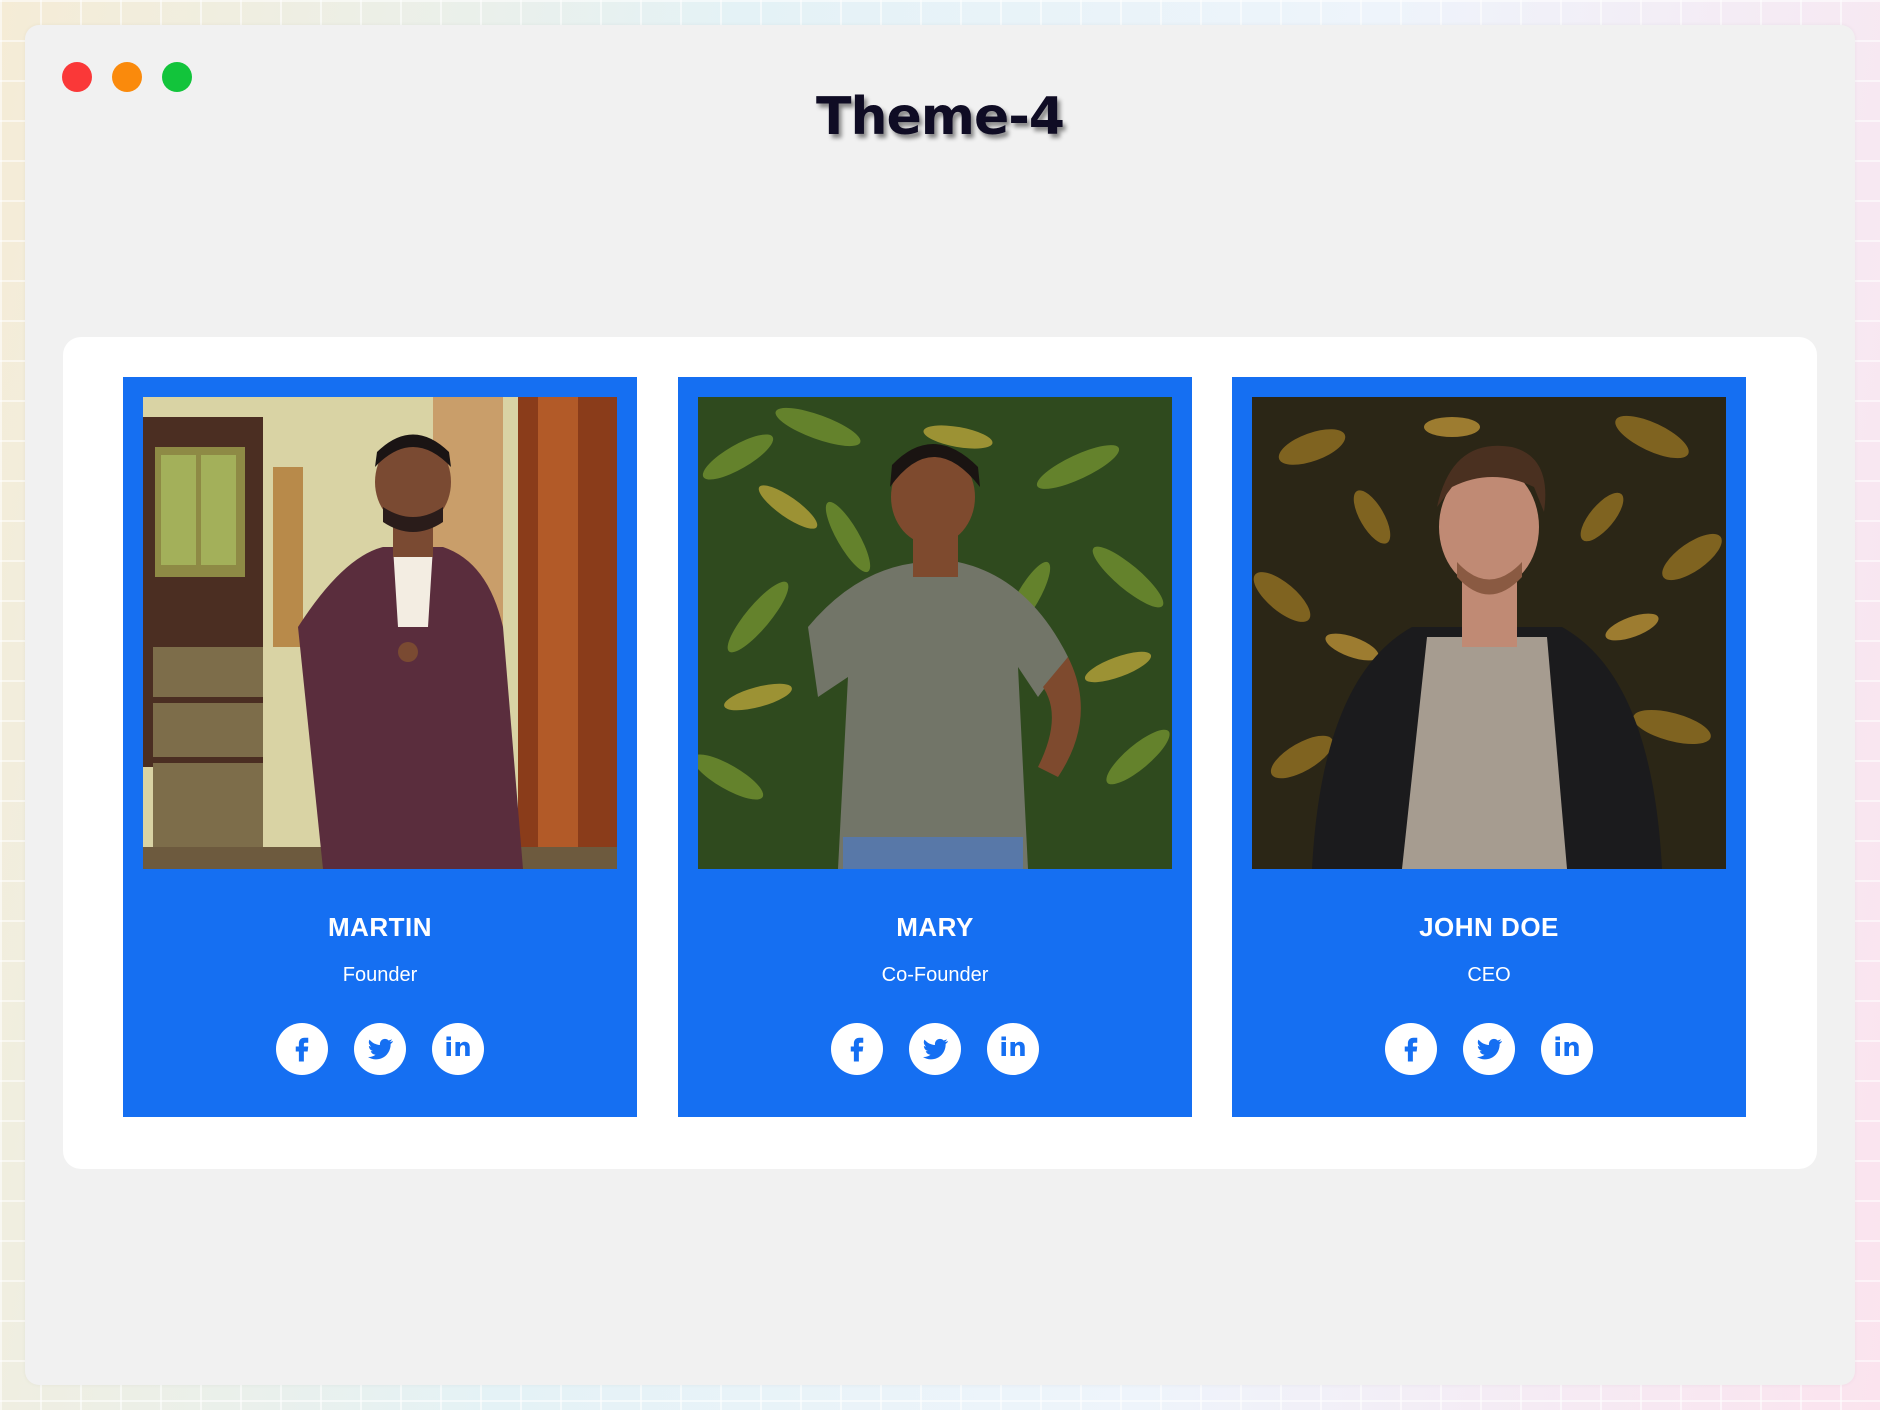  I want to click on portrait-man-in-suit-icon, so click(380, 633).